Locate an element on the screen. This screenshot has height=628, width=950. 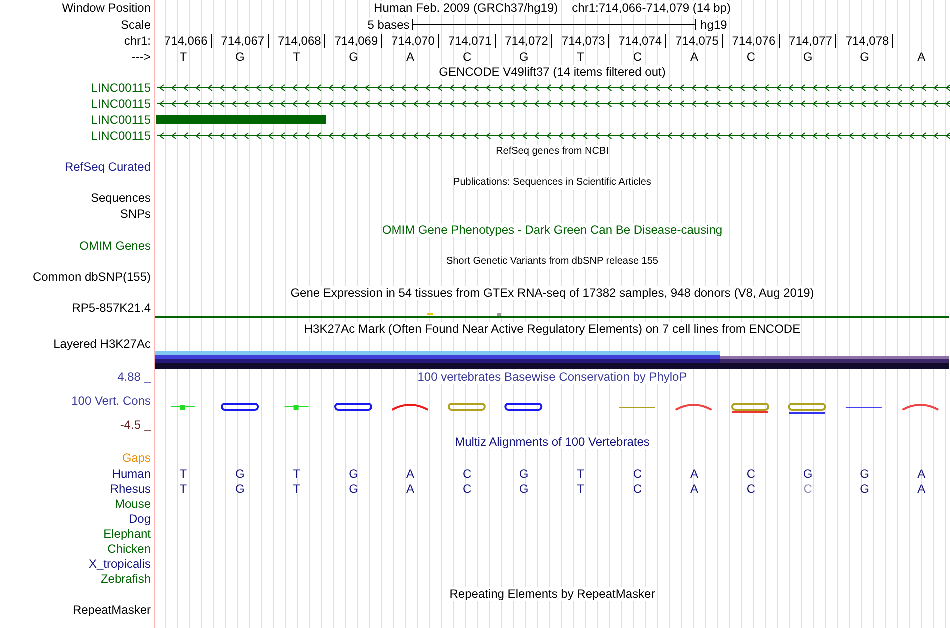
axis-label: -4.5 _ is located at coordinates (135, 425).